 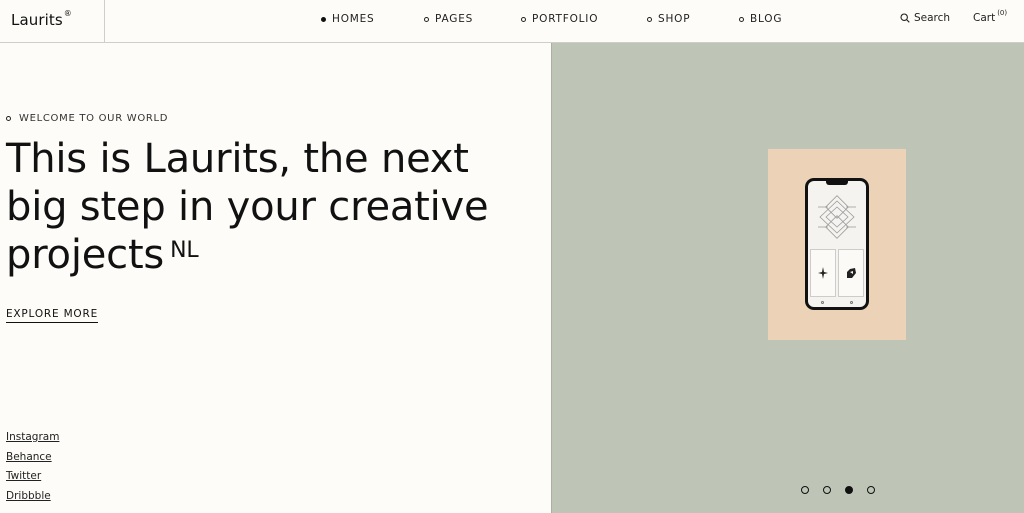 What do you see at coordinates (932, 18) in the screenshot?
I see `search-label: Search` at bounding box center [932, 18].